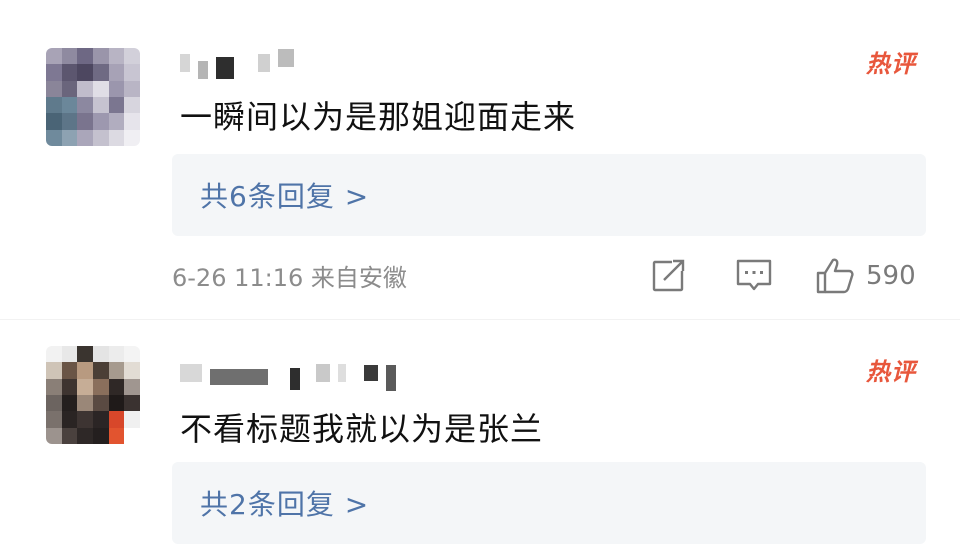 Image resolution: width=960 pixels, height=556 pixels. I want to click on view-replies-button: 共6条回复 >, so click(549, 195).